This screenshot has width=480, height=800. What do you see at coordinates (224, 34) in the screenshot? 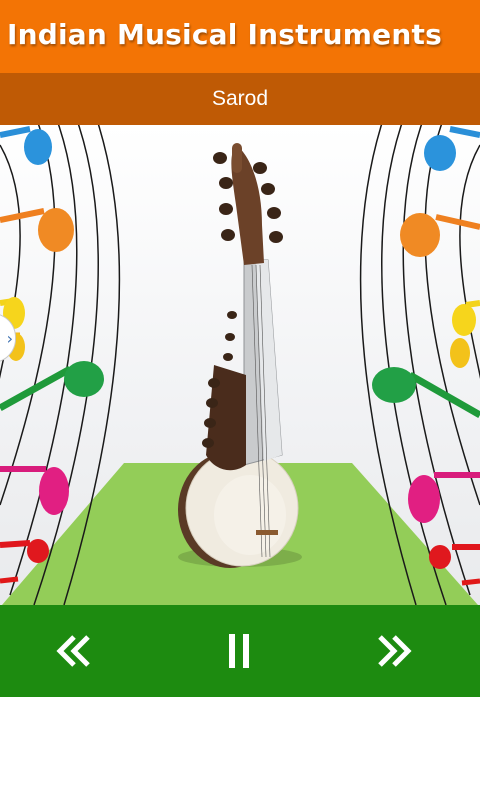
I see `app-title: Indian Musical Instruments` at bounding box center [224, 34].